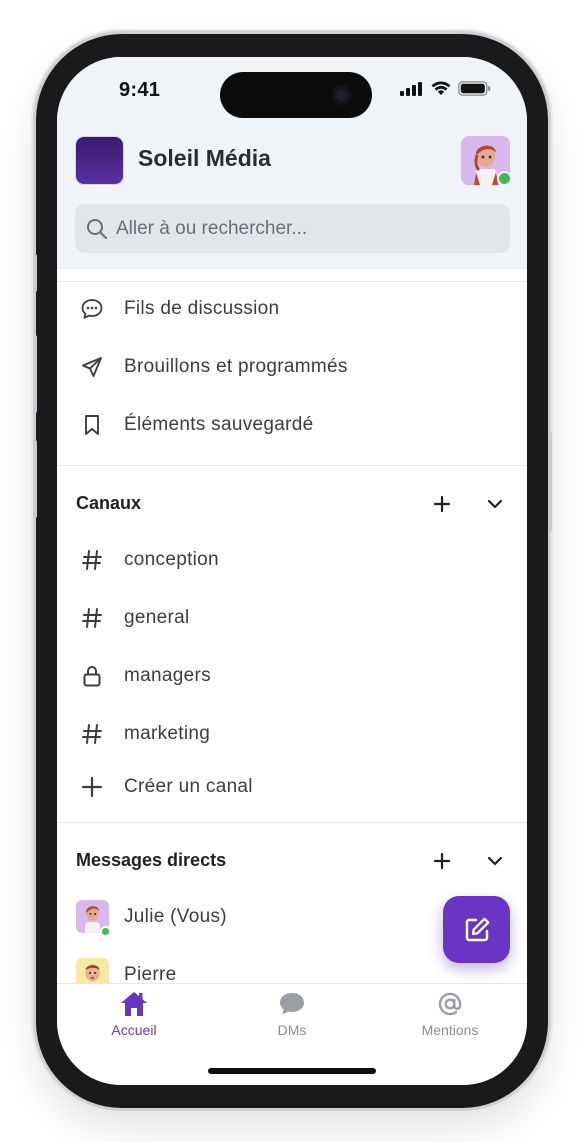  What do you see at coordinates (35, 273) in the screenshot?
I see `action-button` at bounding box center [35, 273].